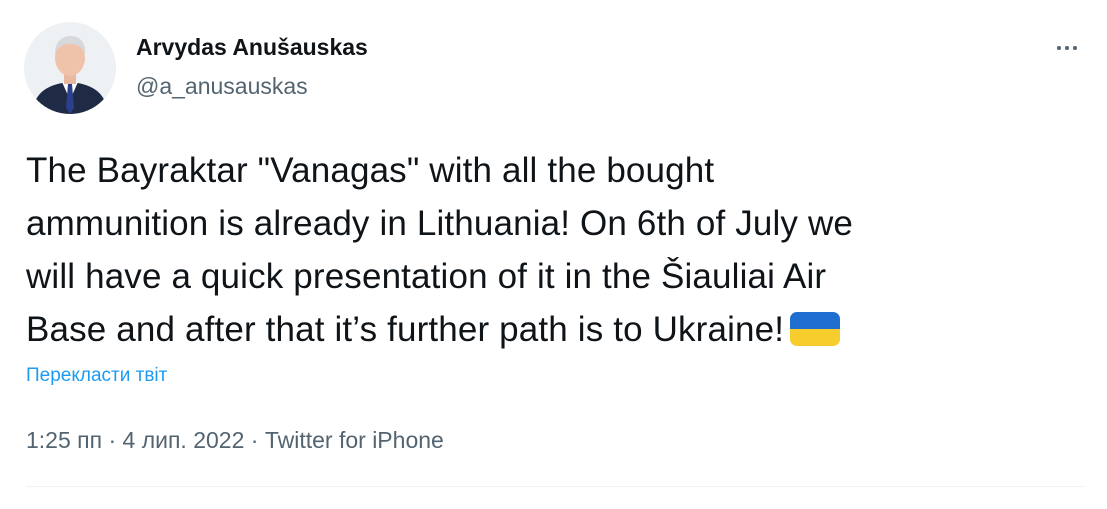  I want to click on translate-tweet-link: Перекласти твіт, so click(96, 376).